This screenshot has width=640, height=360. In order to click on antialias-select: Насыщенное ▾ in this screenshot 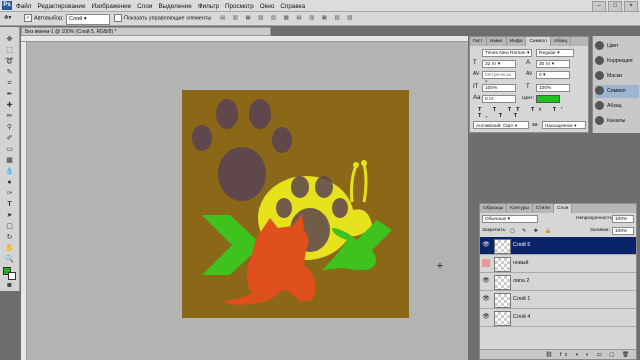, I will do `click(564, 125)`.